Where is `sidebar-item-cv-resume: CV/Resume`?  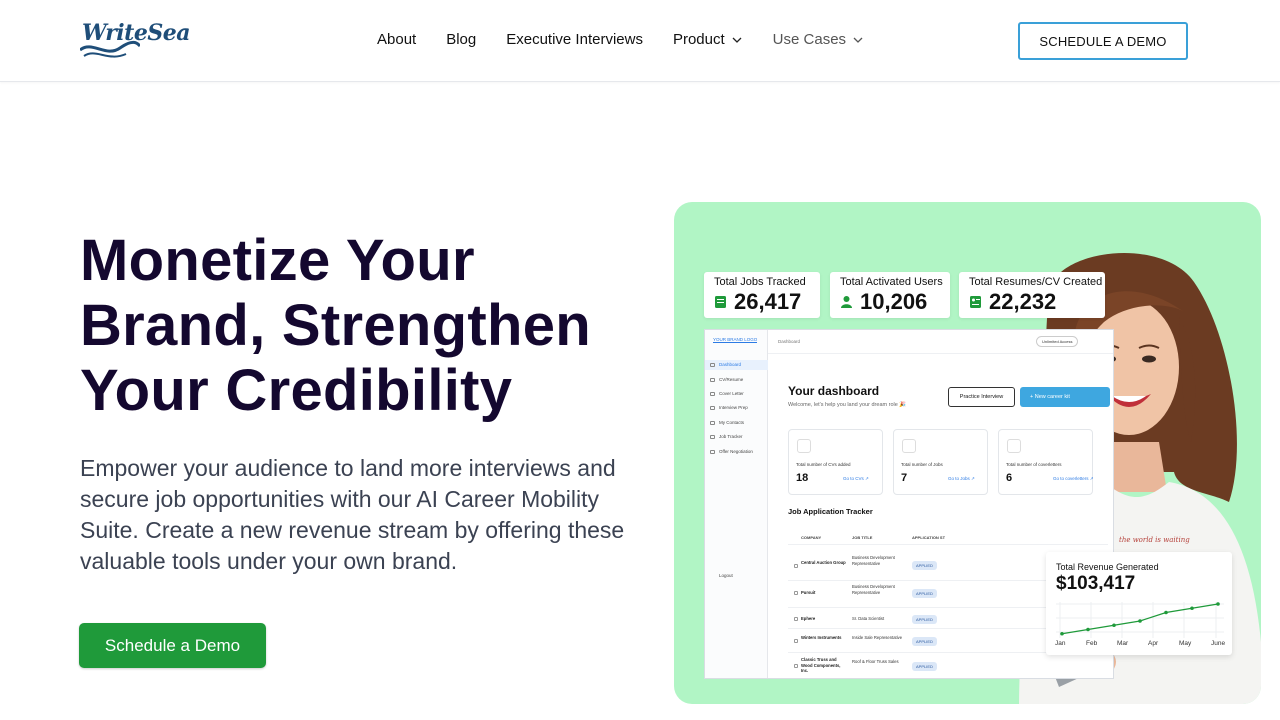
sidebar-item-cv-resume: CV/Resume is located at coordinates (736, 380).